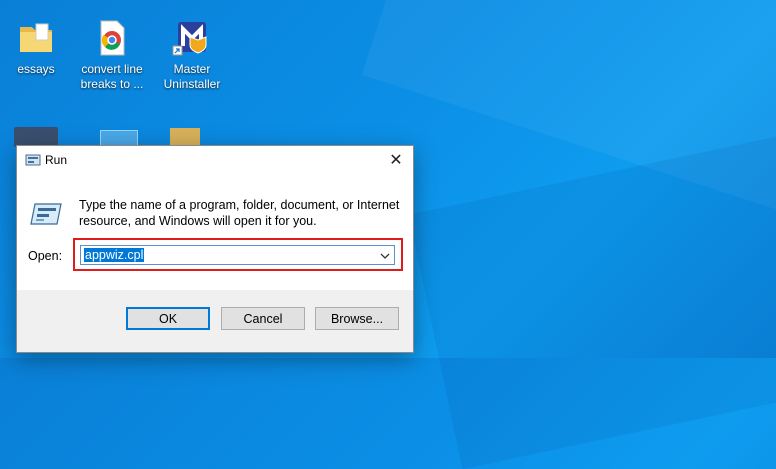 The height and width of the screenshot is (469, 776). I want to click on desktop-icon-master-uninstaller: Master Uninstaller, so click(192, 55).